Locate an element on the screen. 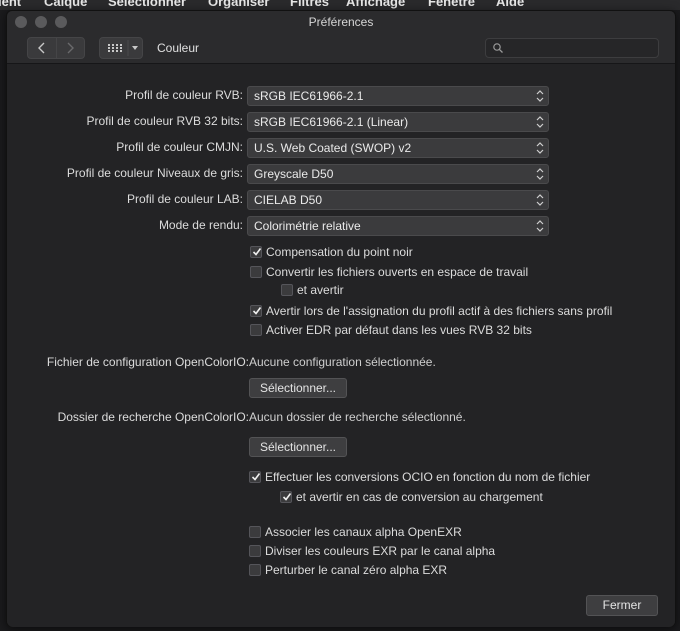  gray-profile-value: Greyscale D50 is located at coordinates (294, 174).